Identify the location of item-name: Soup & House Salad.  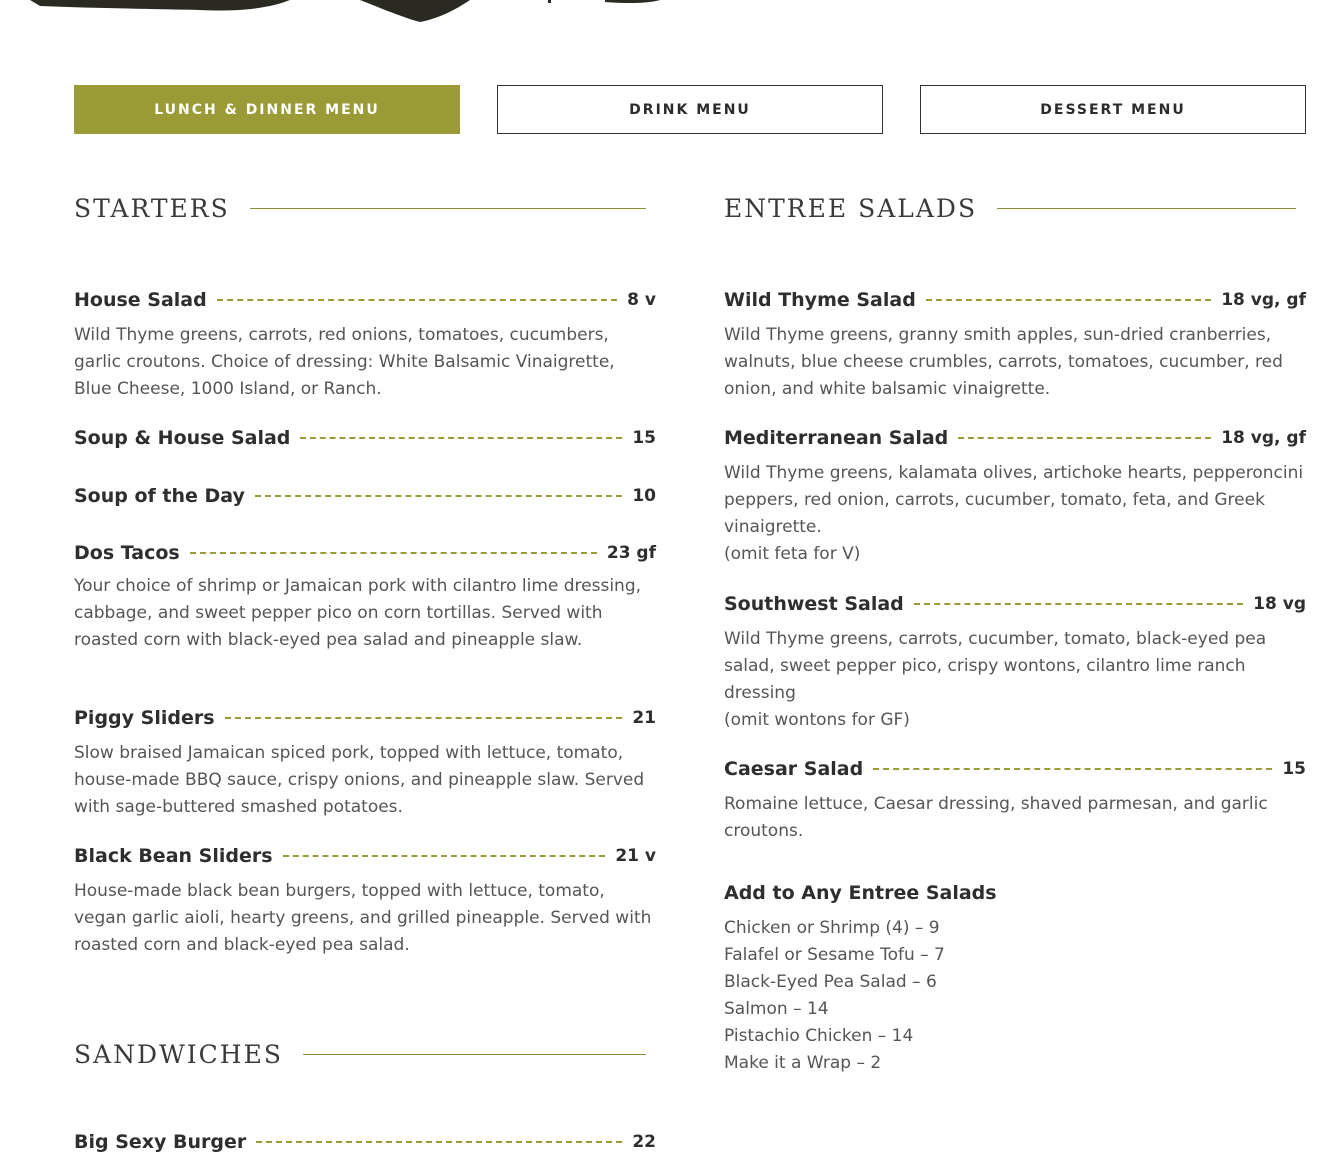
(182, 438).